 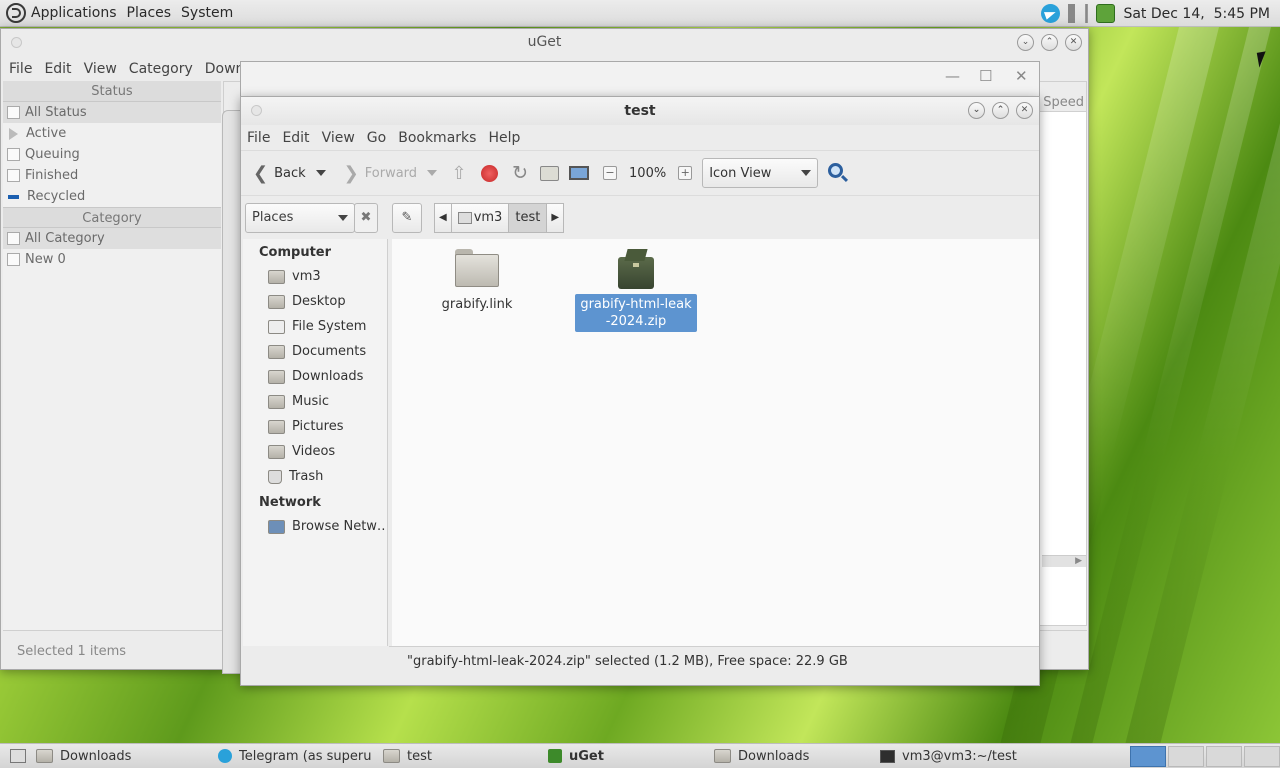 I want to click on taskbar-item-terminal: vm3@vm3:~/test, so click(x=995, y=756).